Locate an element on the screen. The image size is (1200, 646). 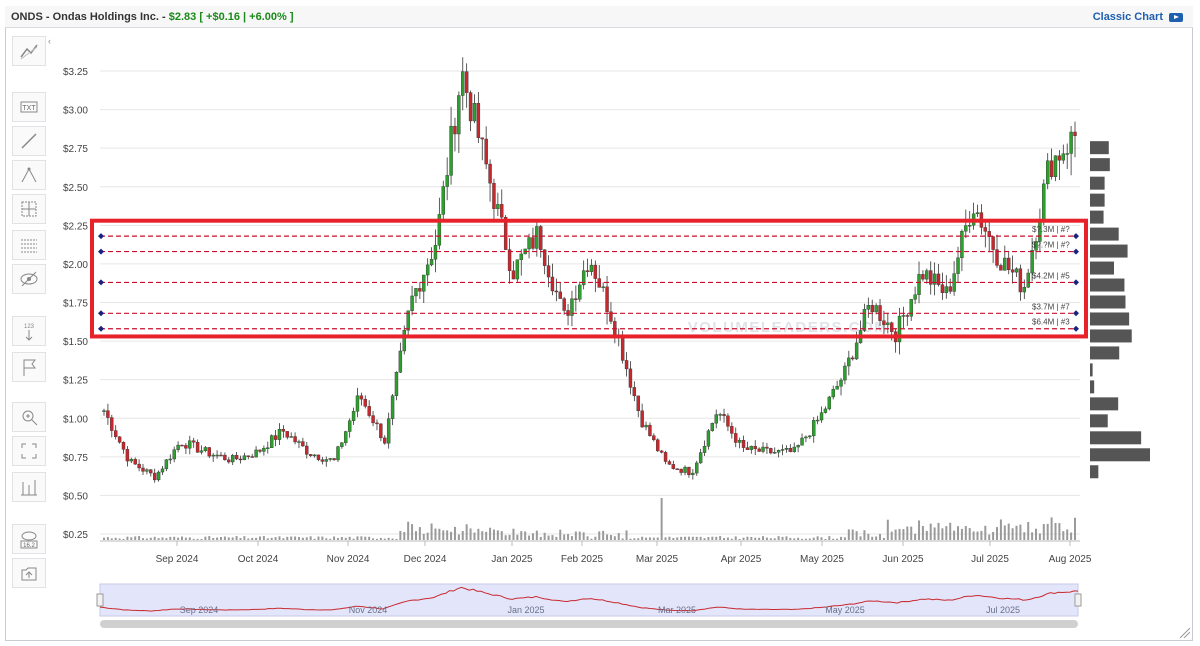
x-tick-label: Feb 2025 is located at coordinates (582, 559).